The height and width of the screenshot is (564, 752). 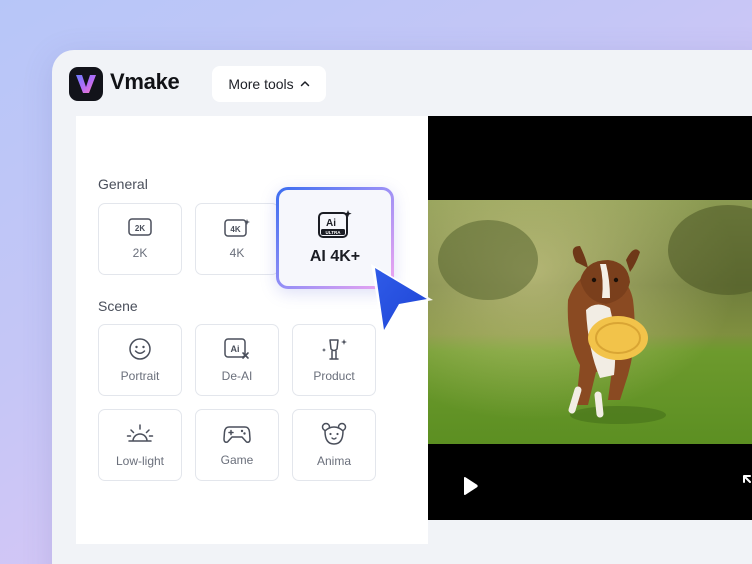 What do you see at coordinates (237, 445) in the screenshot?
I see `tool-game: Game` at bounding box center [237, 445].